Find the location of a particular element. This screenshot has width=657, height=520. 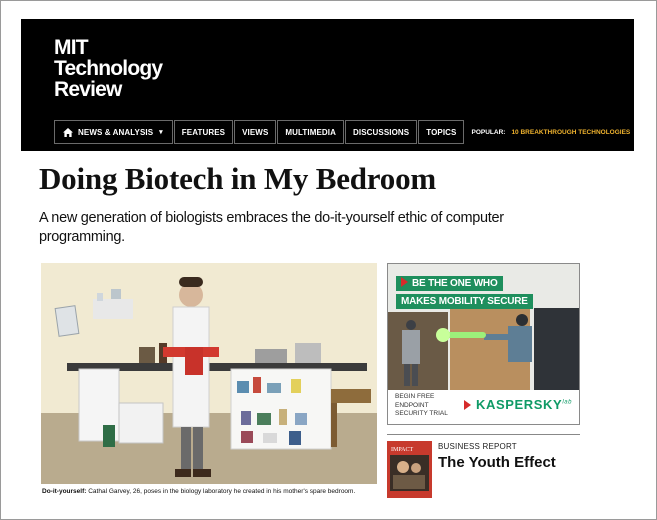

ad-cta: BEGIN FREE ENDPOINT SECURITY TRIAL is located at coordinates (421, 406).